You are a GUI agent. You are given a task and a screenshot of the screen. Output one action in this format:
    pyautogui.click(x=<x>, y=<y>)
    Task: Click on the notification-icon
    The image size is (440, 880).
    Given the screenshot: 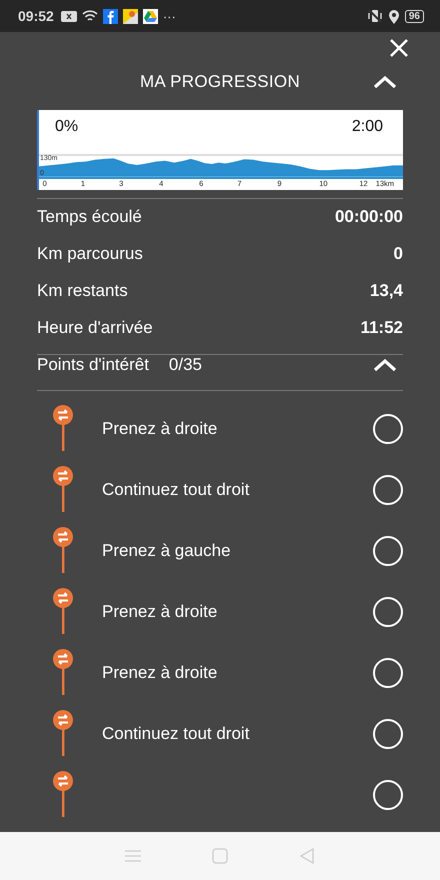 What is the action you would take?
    pyautogui.click(x=68, y=16)
    